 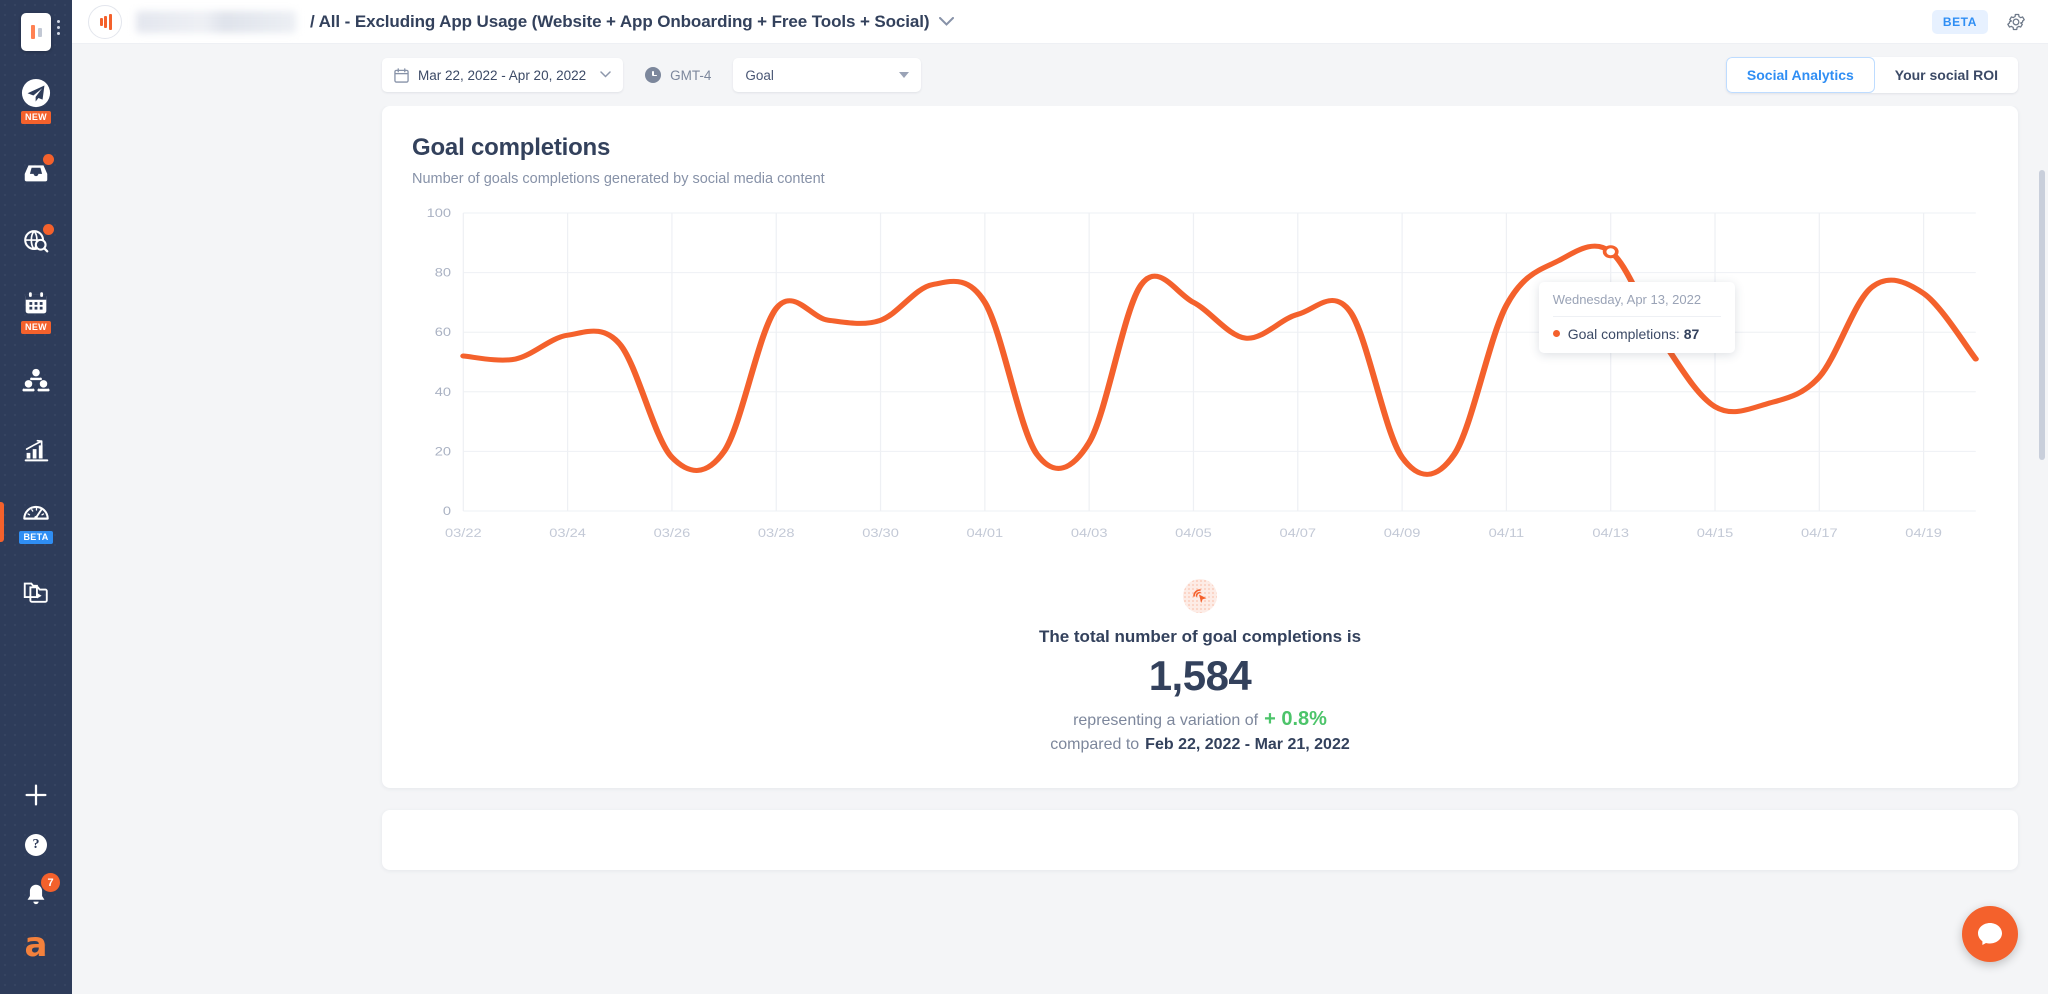 What do you see at coordinates (776, 532) in the screenshot?
I see `x-tick-label: 03/28` at bounding box center [776, 532].